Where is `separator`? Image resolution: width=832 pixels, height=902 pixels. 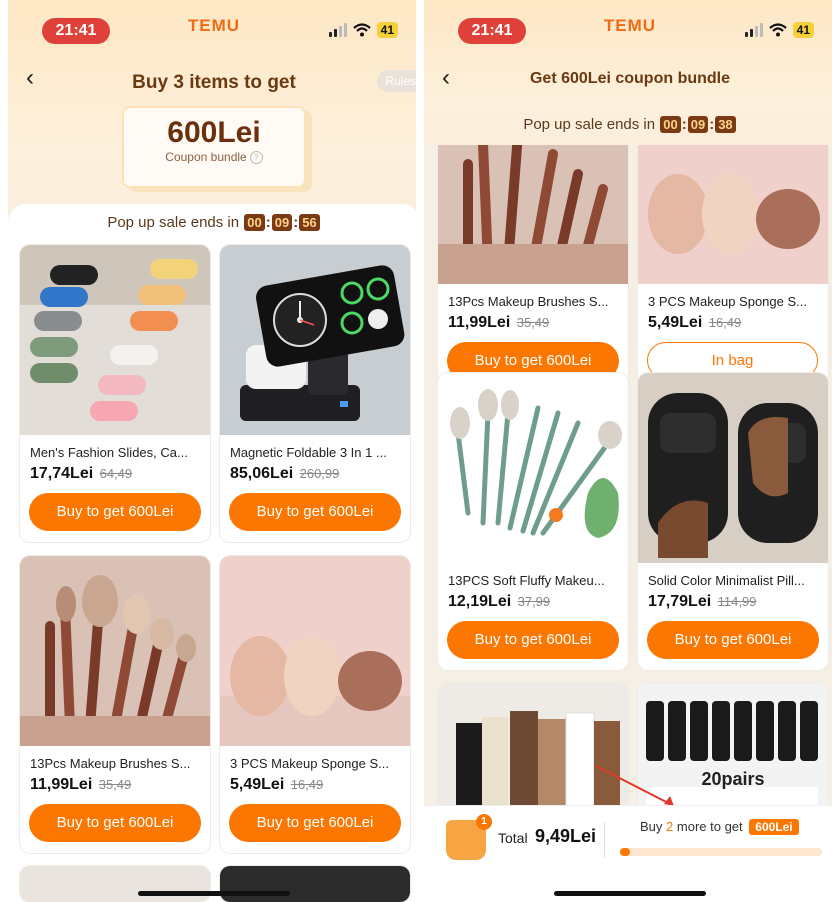
separator is located at coordinates (604, 840).